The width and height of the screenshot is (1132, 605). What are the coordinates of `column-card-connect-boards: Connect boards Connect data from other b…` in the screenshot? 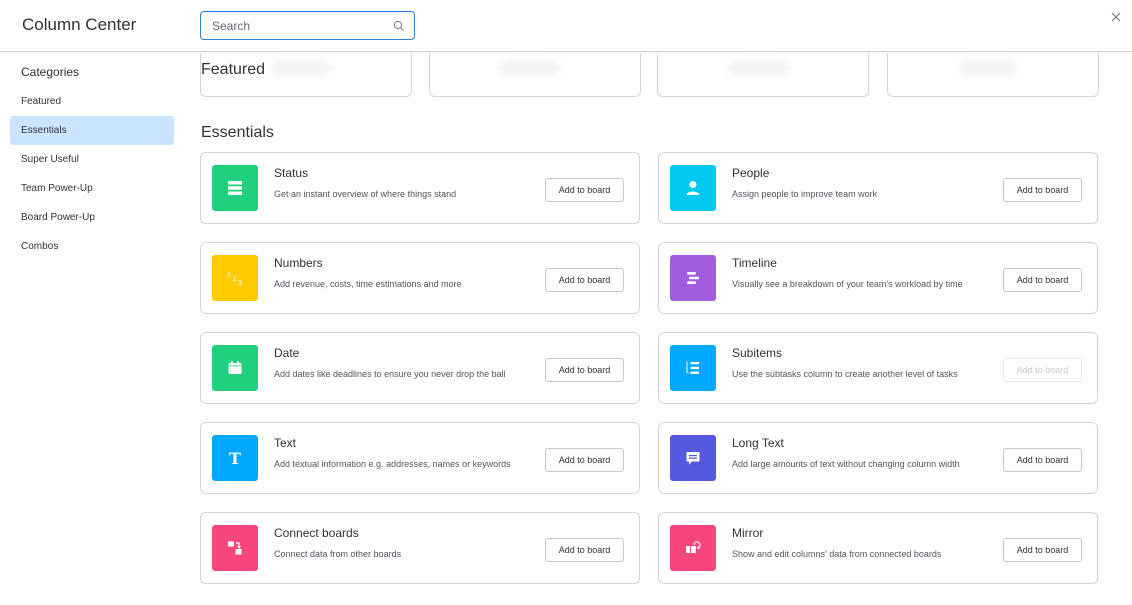 It's located at (420, 548).